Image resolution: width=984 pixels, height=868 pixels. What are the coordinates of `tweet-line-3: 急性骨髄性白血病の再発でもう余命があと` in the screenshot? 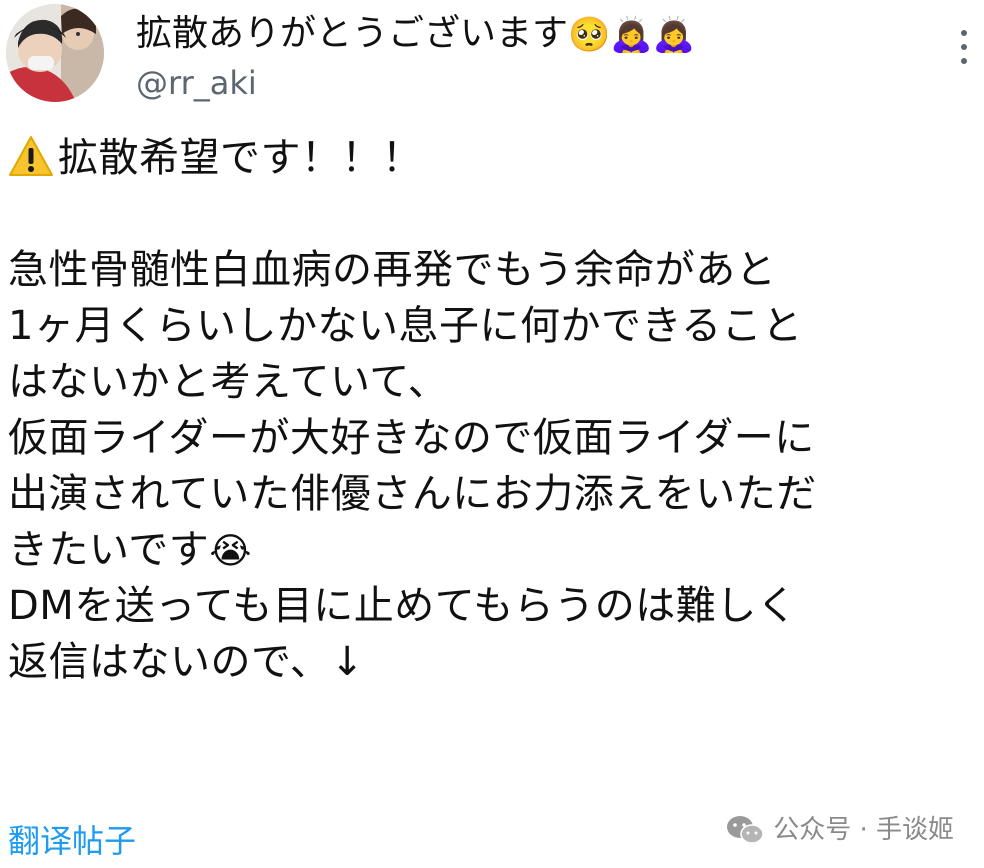 It's located at (392, 270).